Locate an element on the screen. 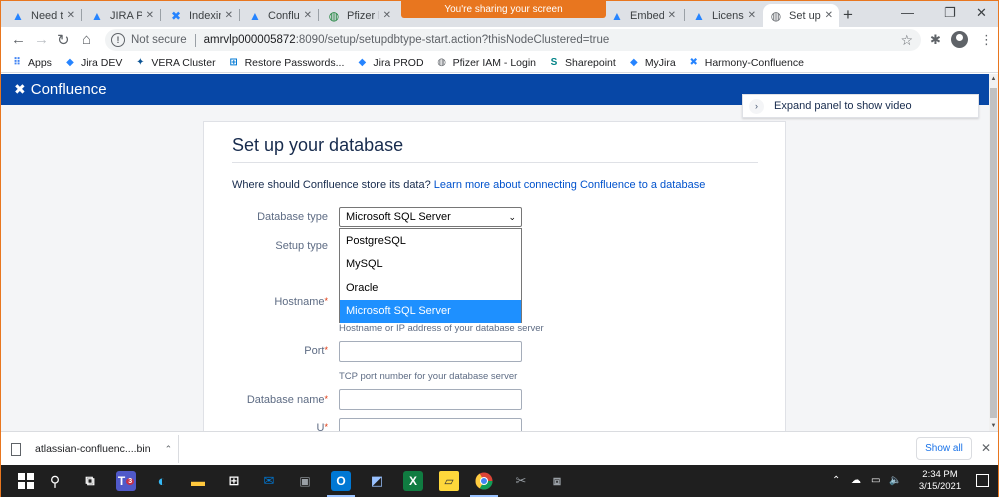 This screenshot has width=999, height=497. scroll-thumb is located at coordinates (993, 253).